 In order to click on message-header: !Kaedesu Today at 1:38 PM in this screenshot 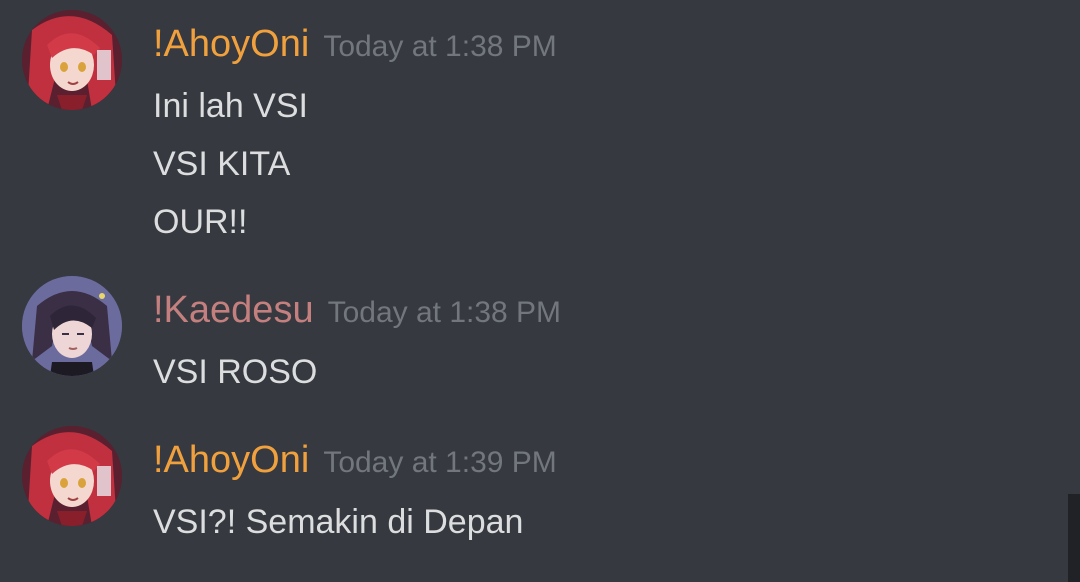, I will do `click(357, 314)`.